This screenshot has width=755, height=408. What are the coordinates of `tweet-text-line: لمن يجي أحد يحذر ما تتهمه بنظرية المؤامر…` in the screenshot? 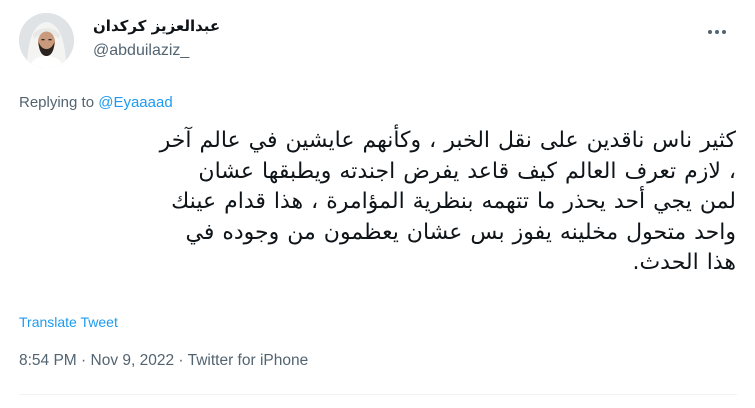 It's located at (453, 201).